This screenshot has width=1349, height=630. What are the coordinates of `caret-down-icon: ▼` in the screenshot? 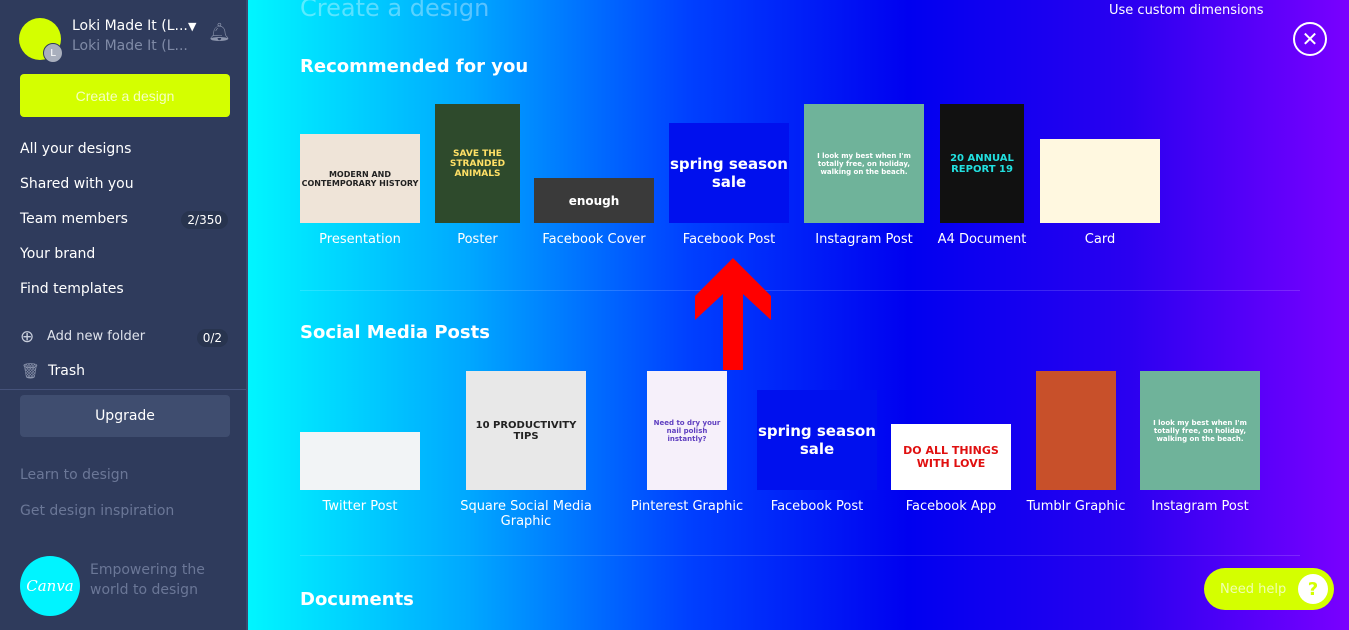 It's located at (192, 26).